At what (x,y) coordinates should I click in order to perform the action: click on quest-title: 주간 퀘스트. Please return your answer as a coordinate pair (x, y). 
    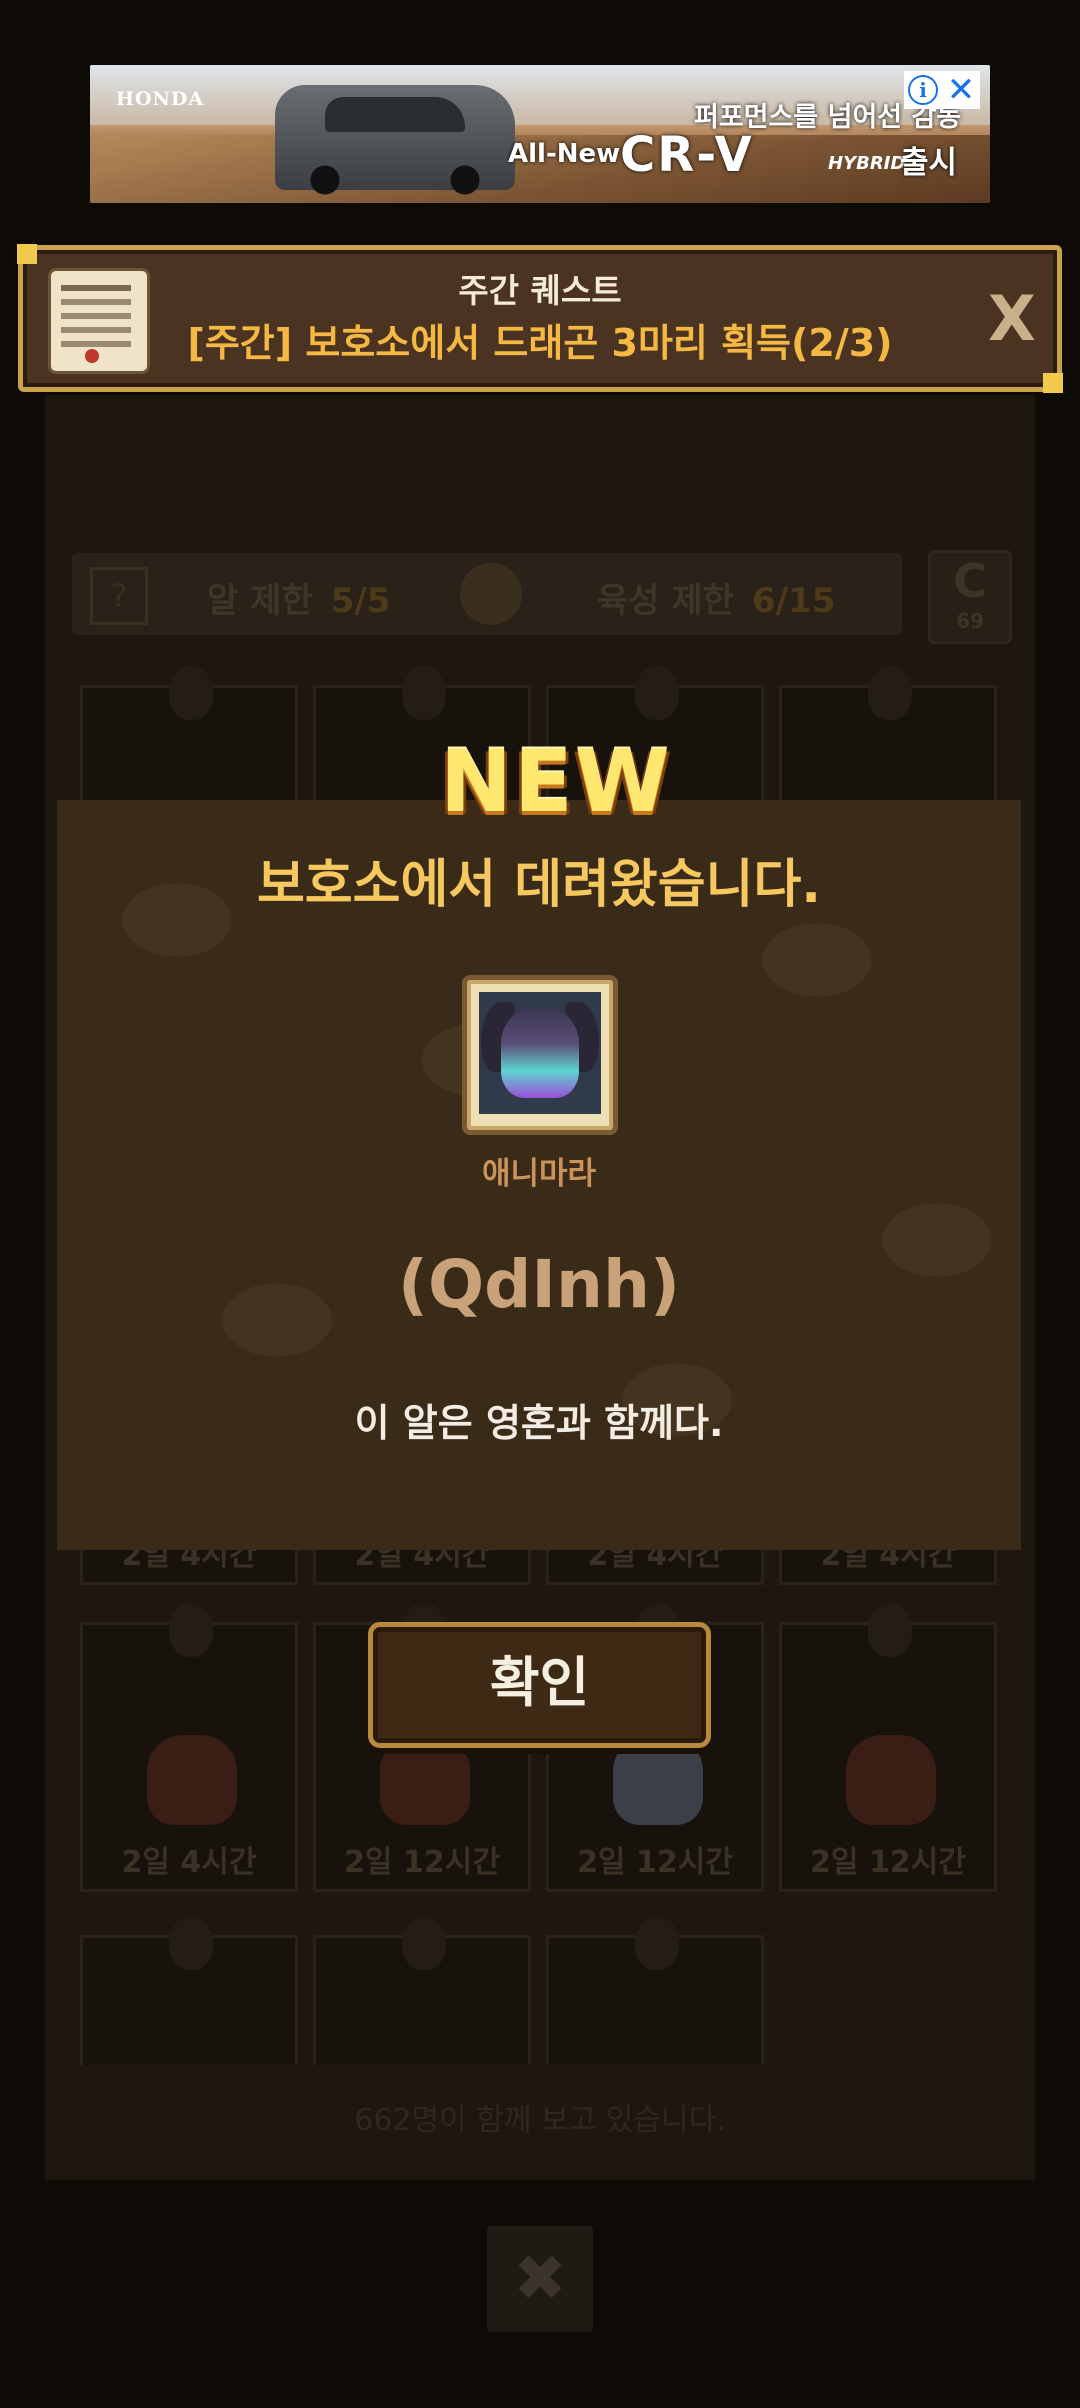
    Looking at the image, I should click on (540, 290).